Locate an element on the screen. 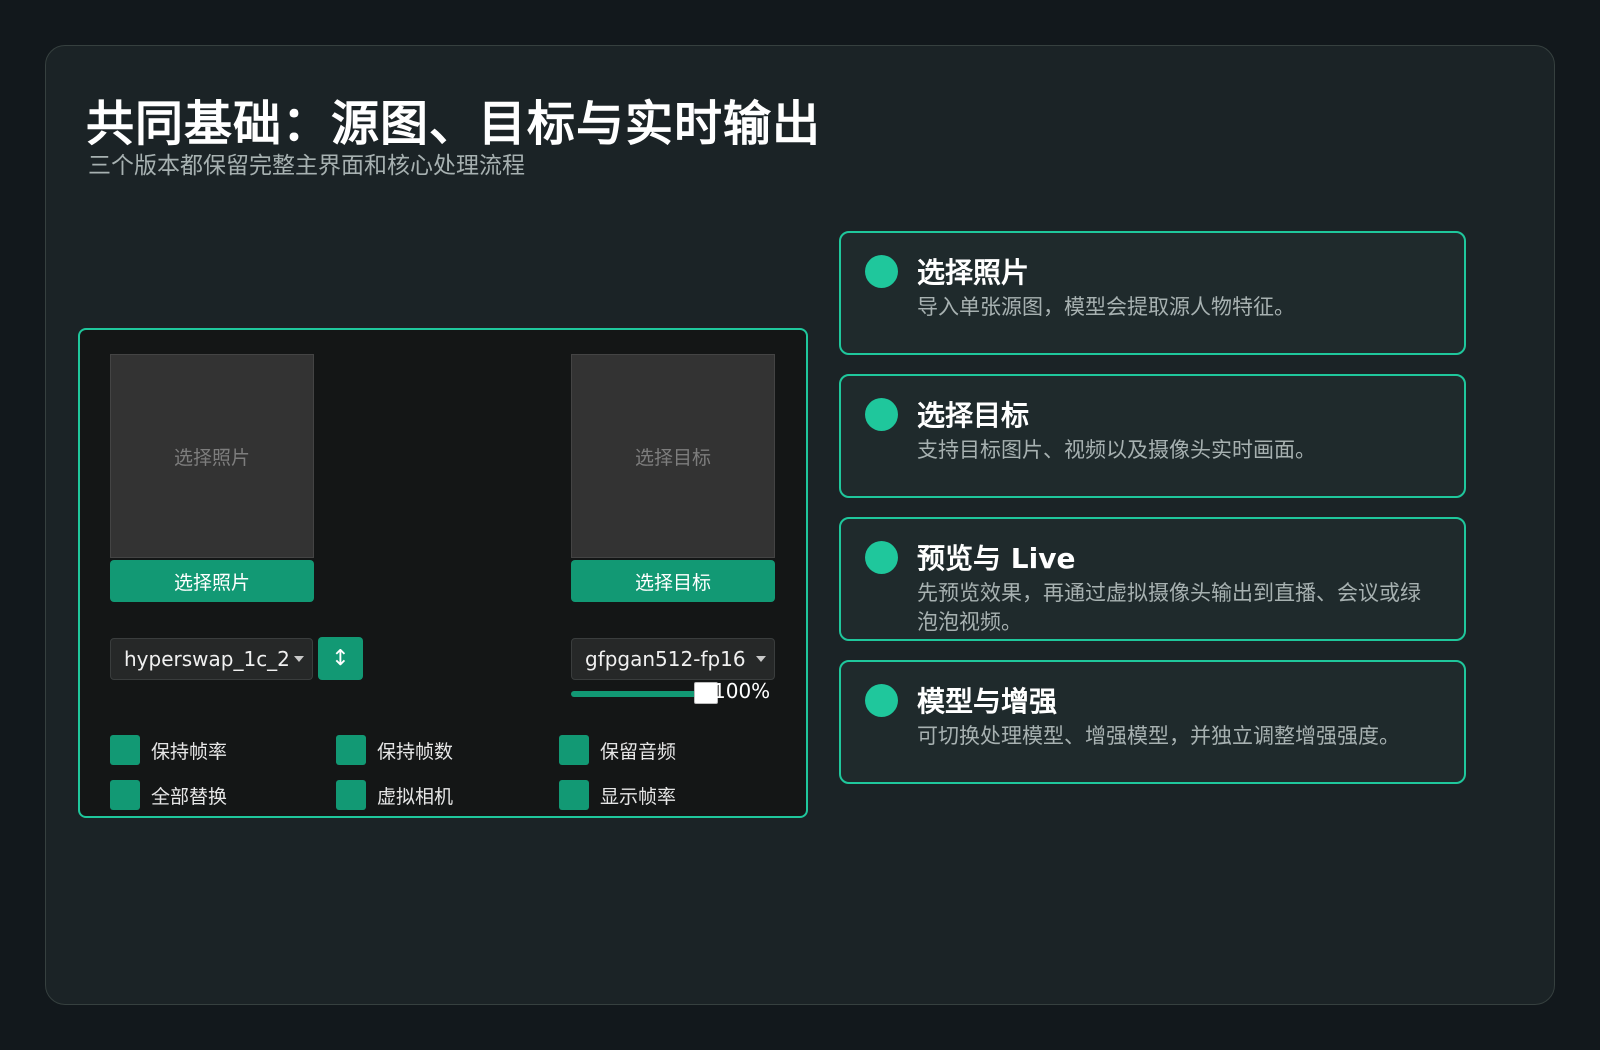 The height and width of the screenshot is (1050, 1600). page-title: 共同基础：源图、目标与实时输出 is located at coordinates (454, 124).